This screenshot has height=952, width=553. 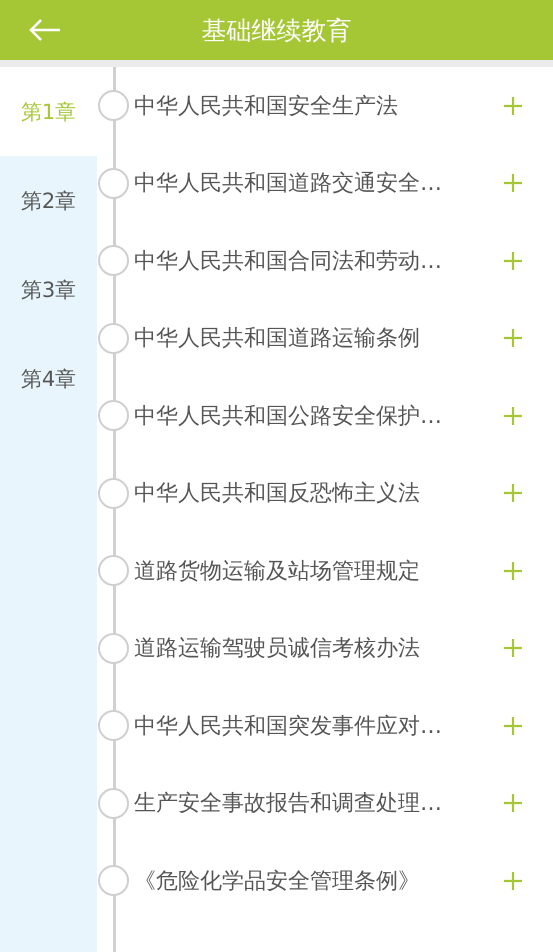 What do you see at coordinates (318, 338) in the screenshot?
I see `section-title: 中华人民共和国道路运输条例` at bounding box center [318, 338].